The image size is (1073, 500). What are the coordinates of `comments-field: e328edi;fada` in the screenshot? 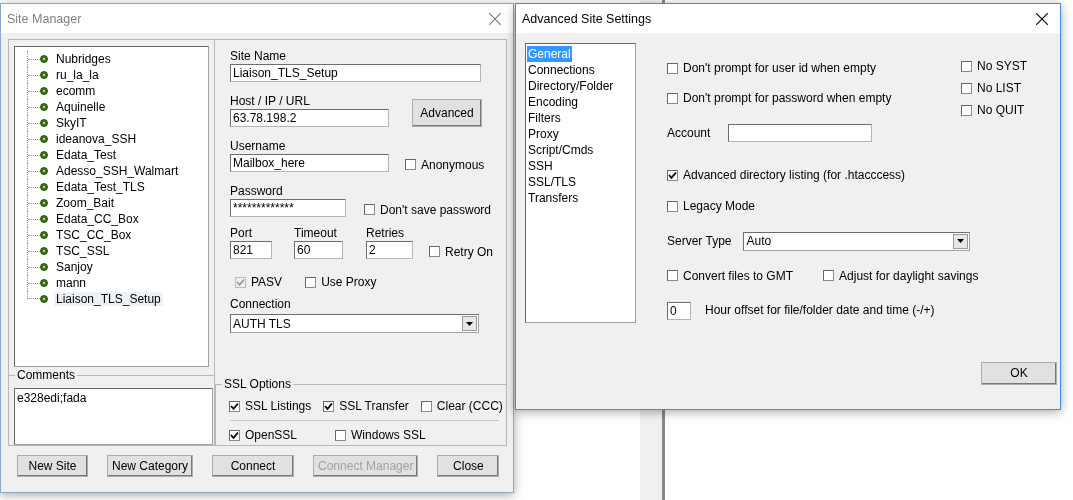 It's located at (113, 416).